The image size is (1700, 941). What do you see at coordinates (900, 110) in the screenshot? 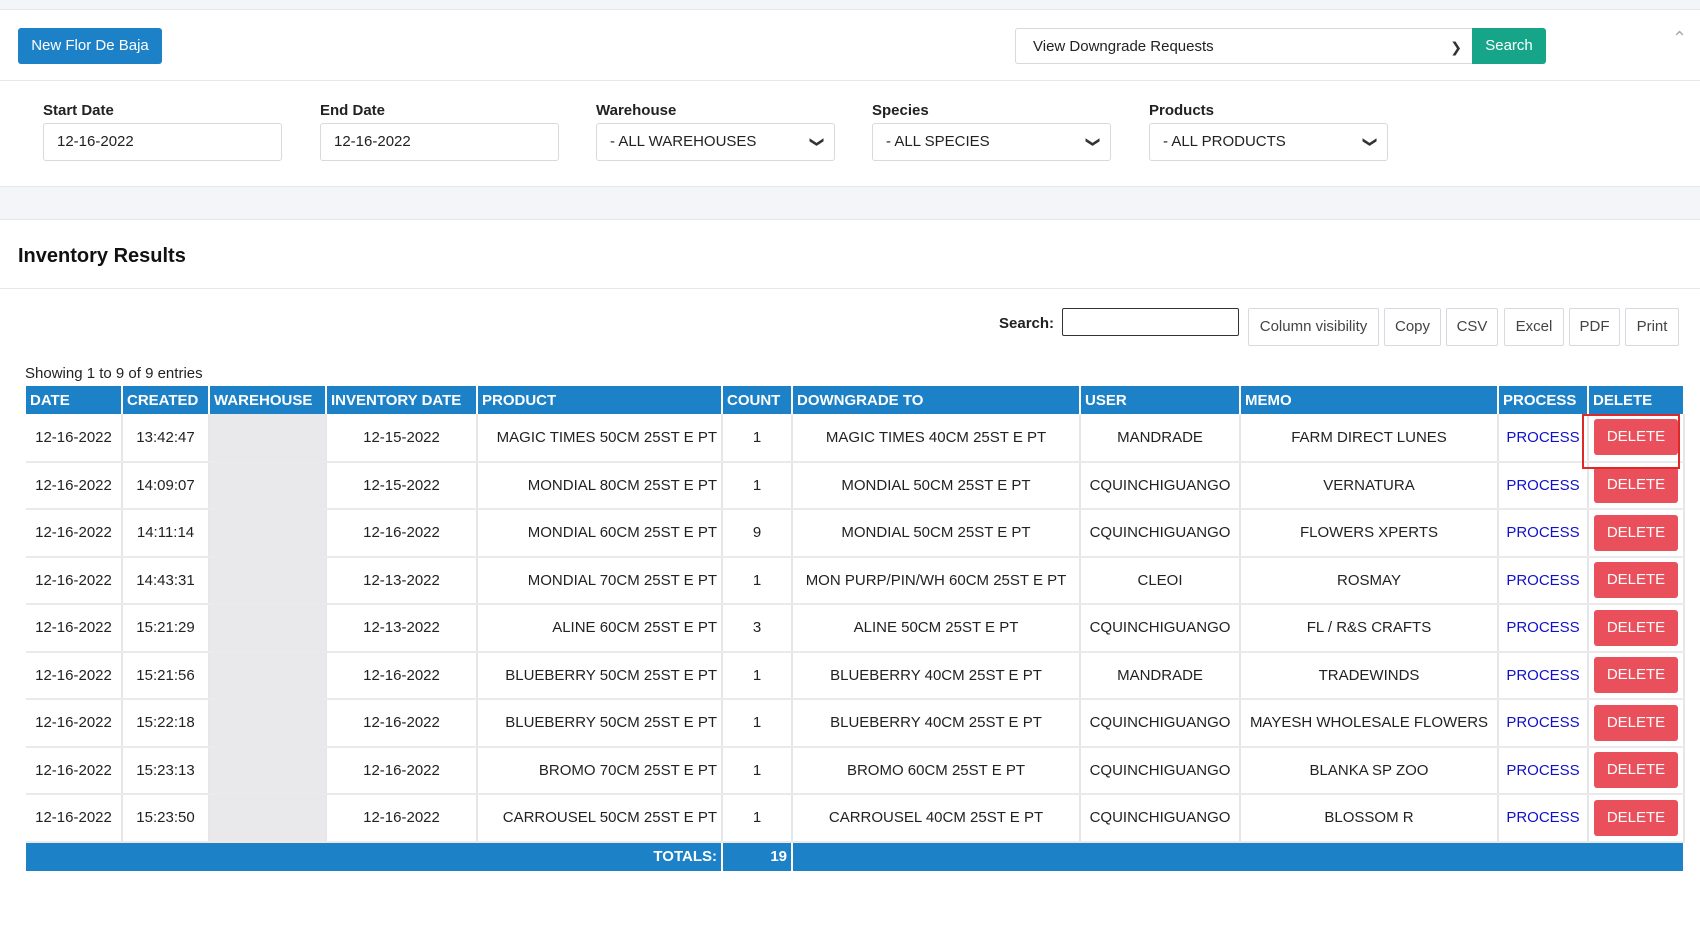
I see `species-label: Species` at bounding box center [900, 110].